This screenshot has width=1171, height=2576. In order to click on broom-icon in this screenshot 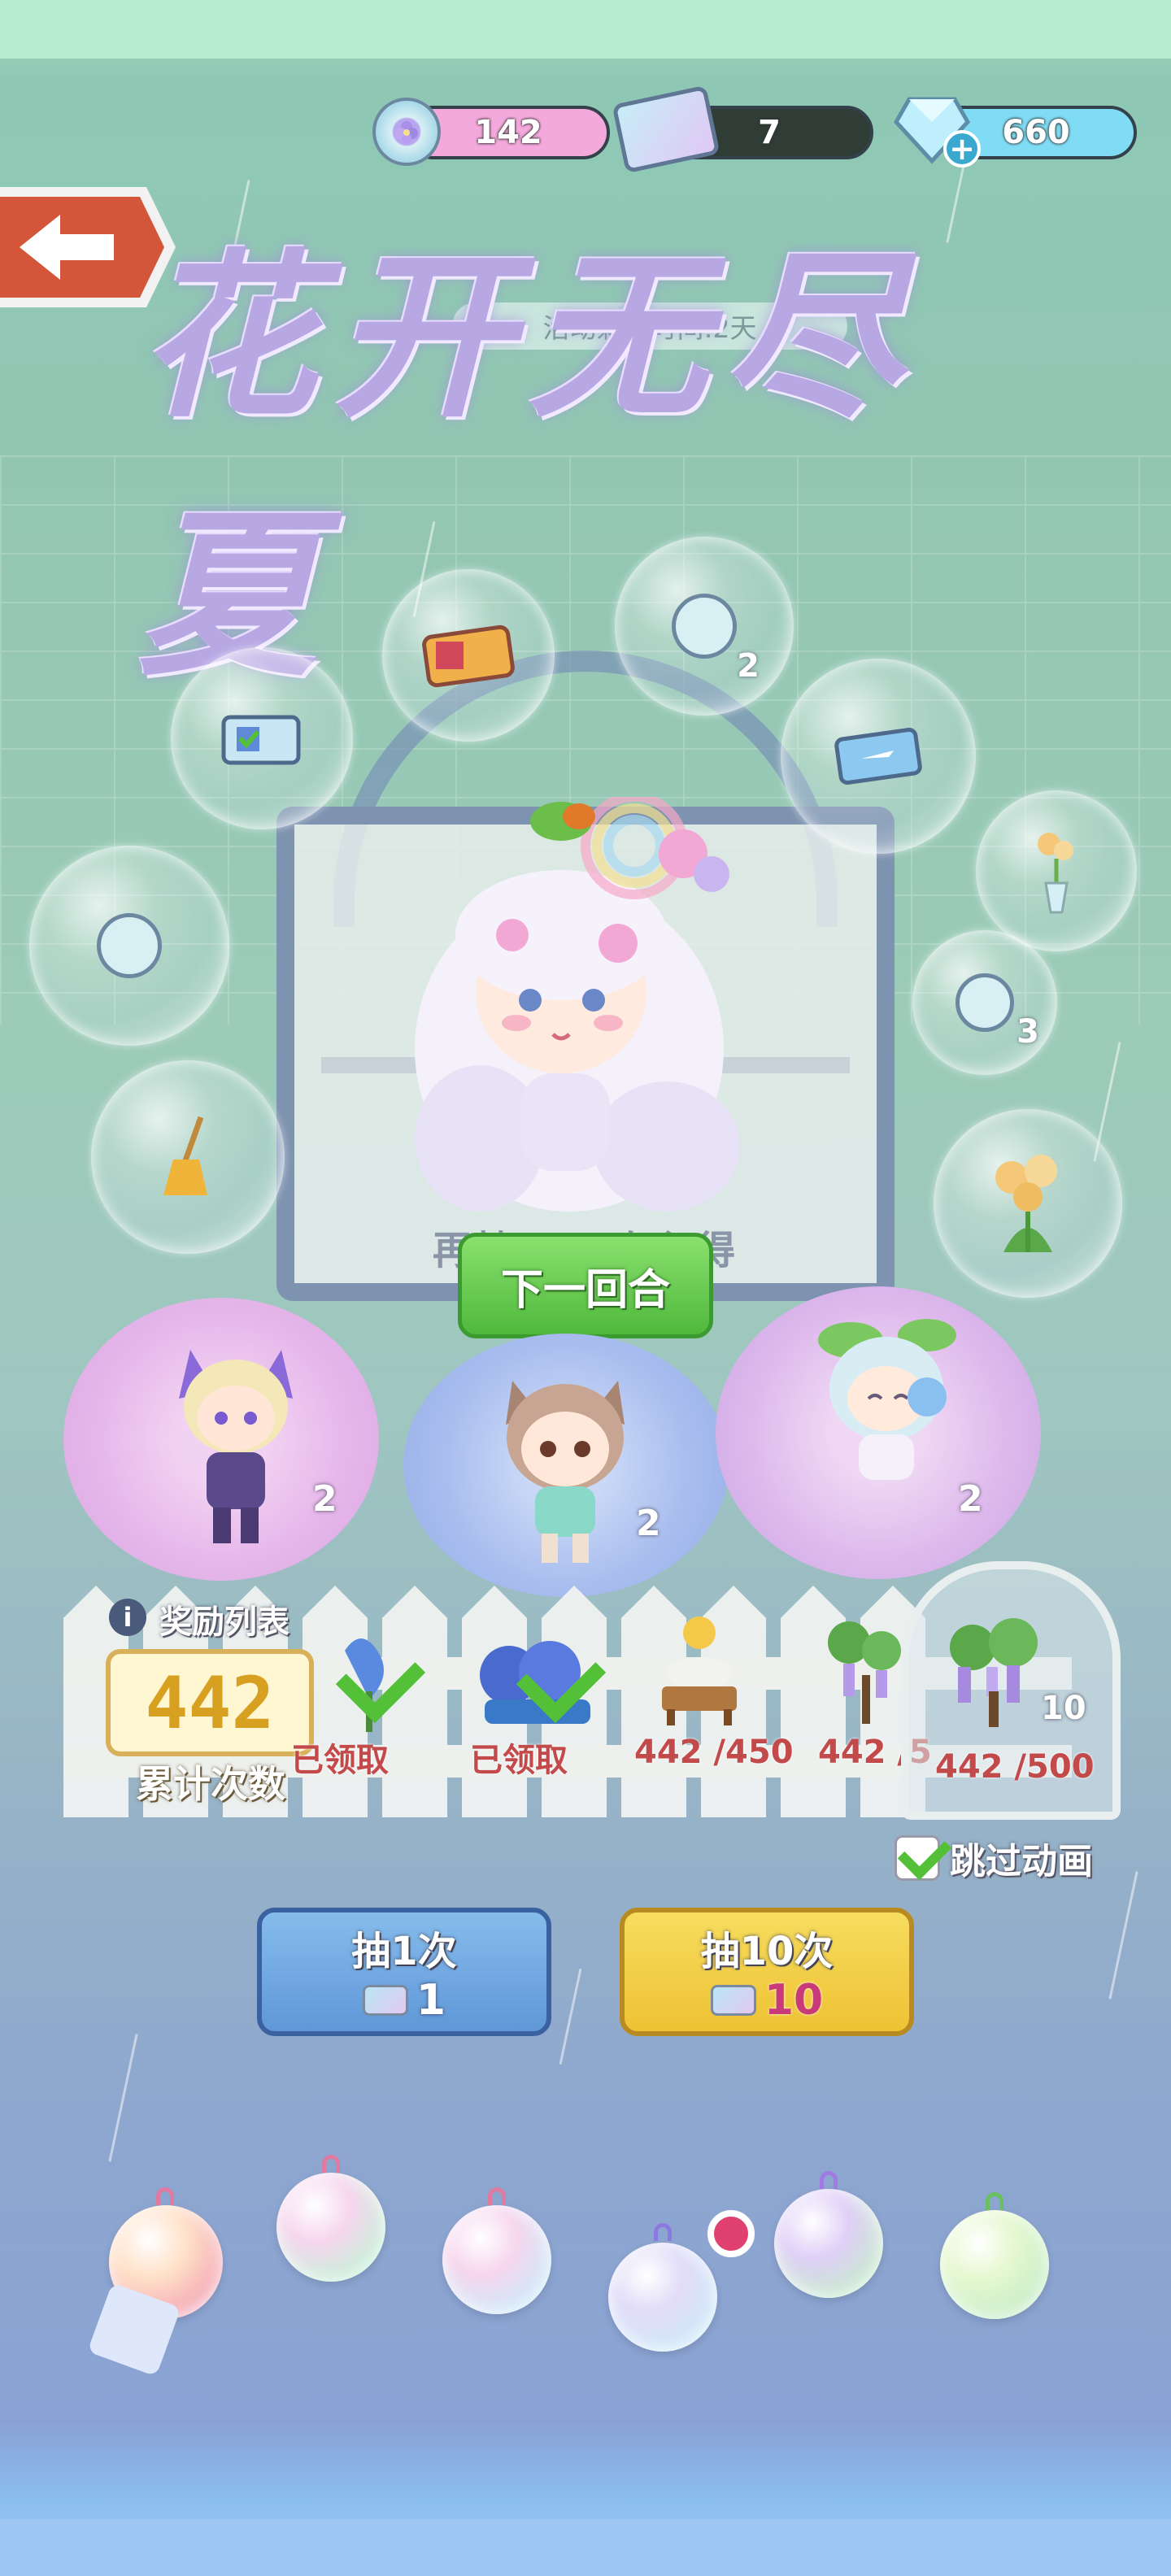, I will do `click(185, 1156)`.